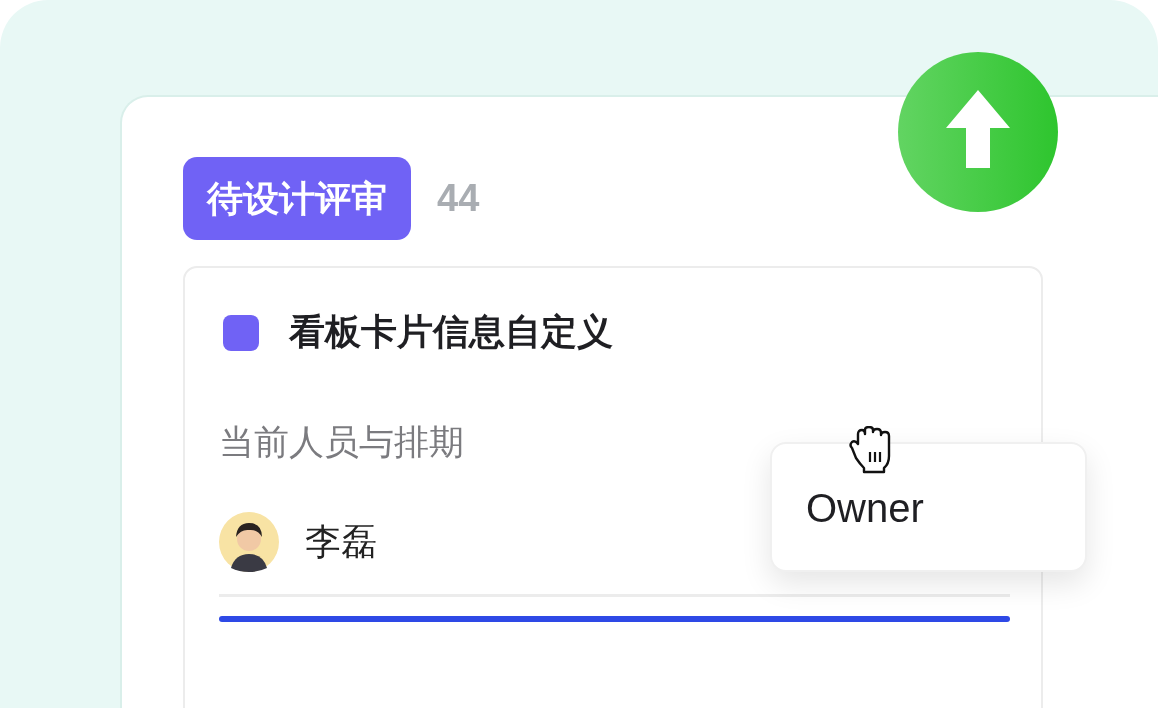  I want to click on section-label: 当前人员与排期, so click(341, 441).